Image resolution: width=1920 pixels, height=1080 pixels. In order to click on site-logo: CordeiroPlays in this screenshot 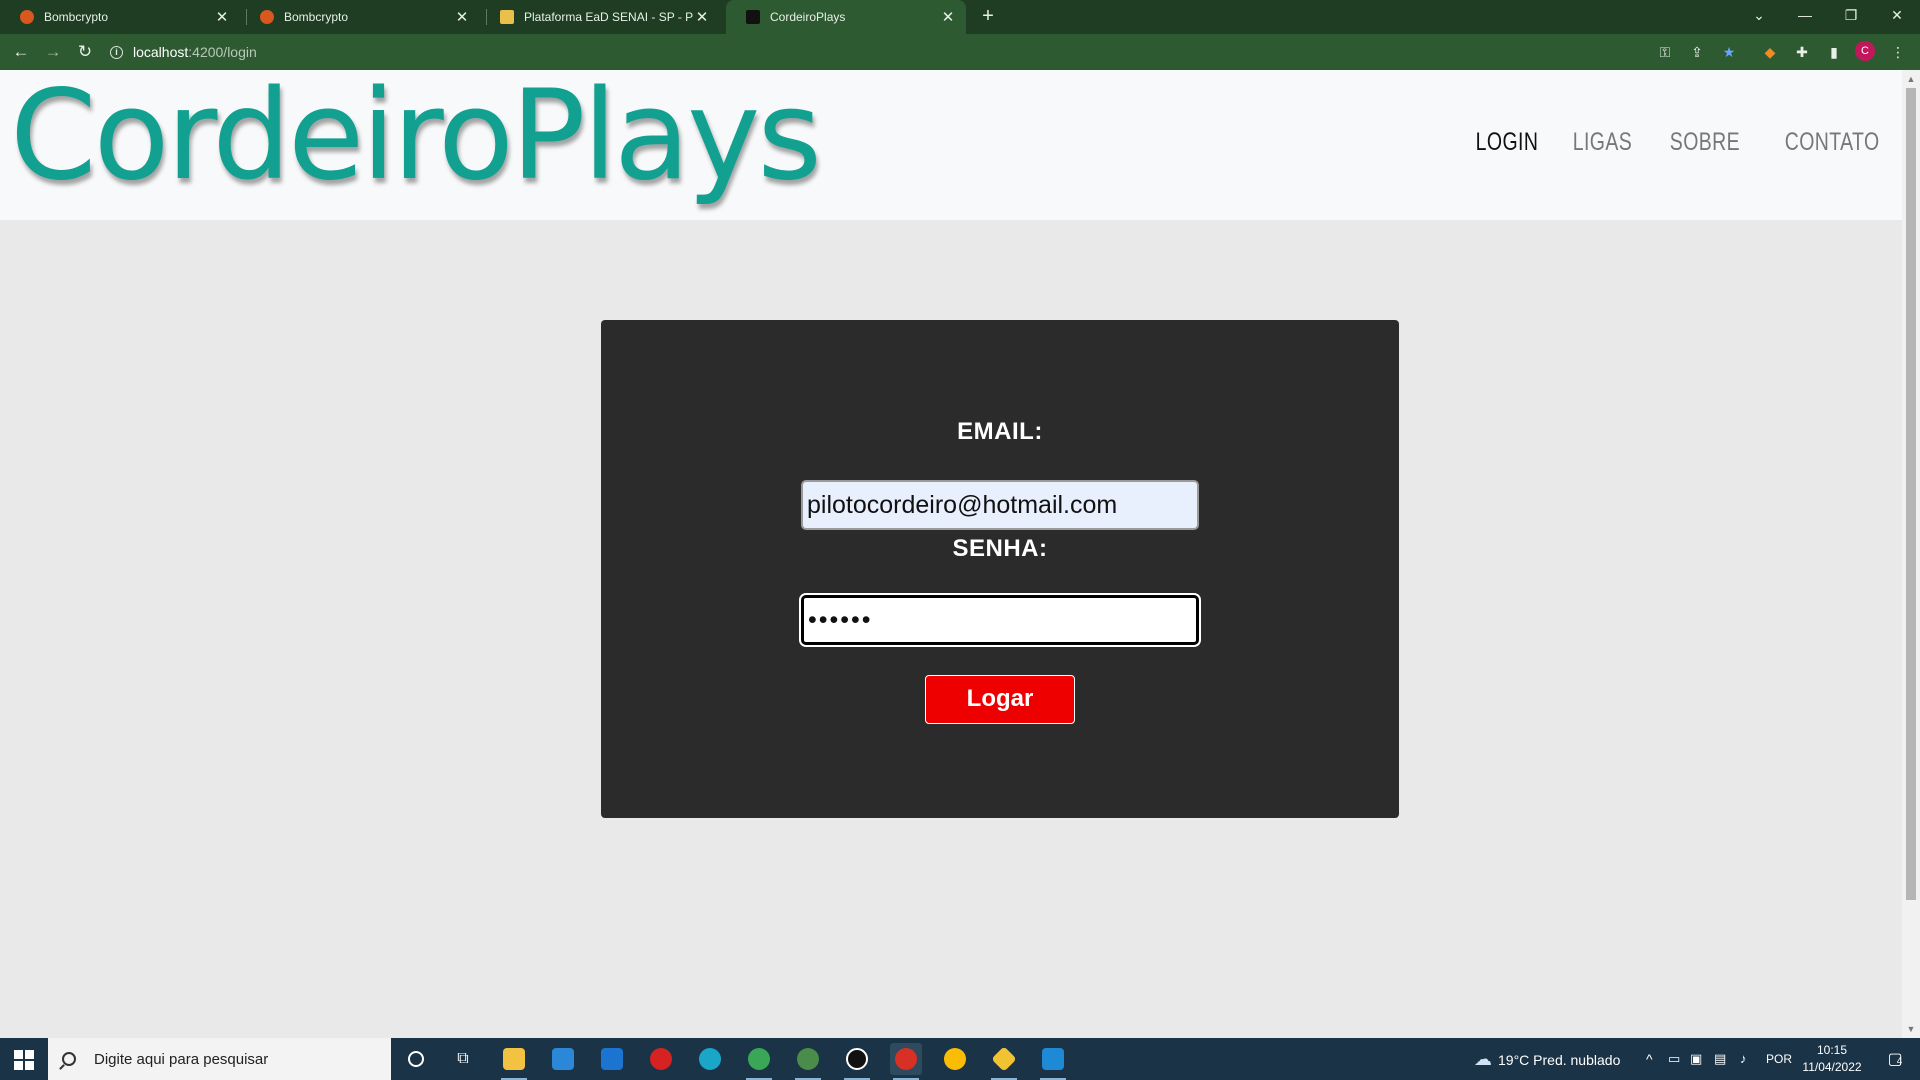, I will do `click(416, 140)`.